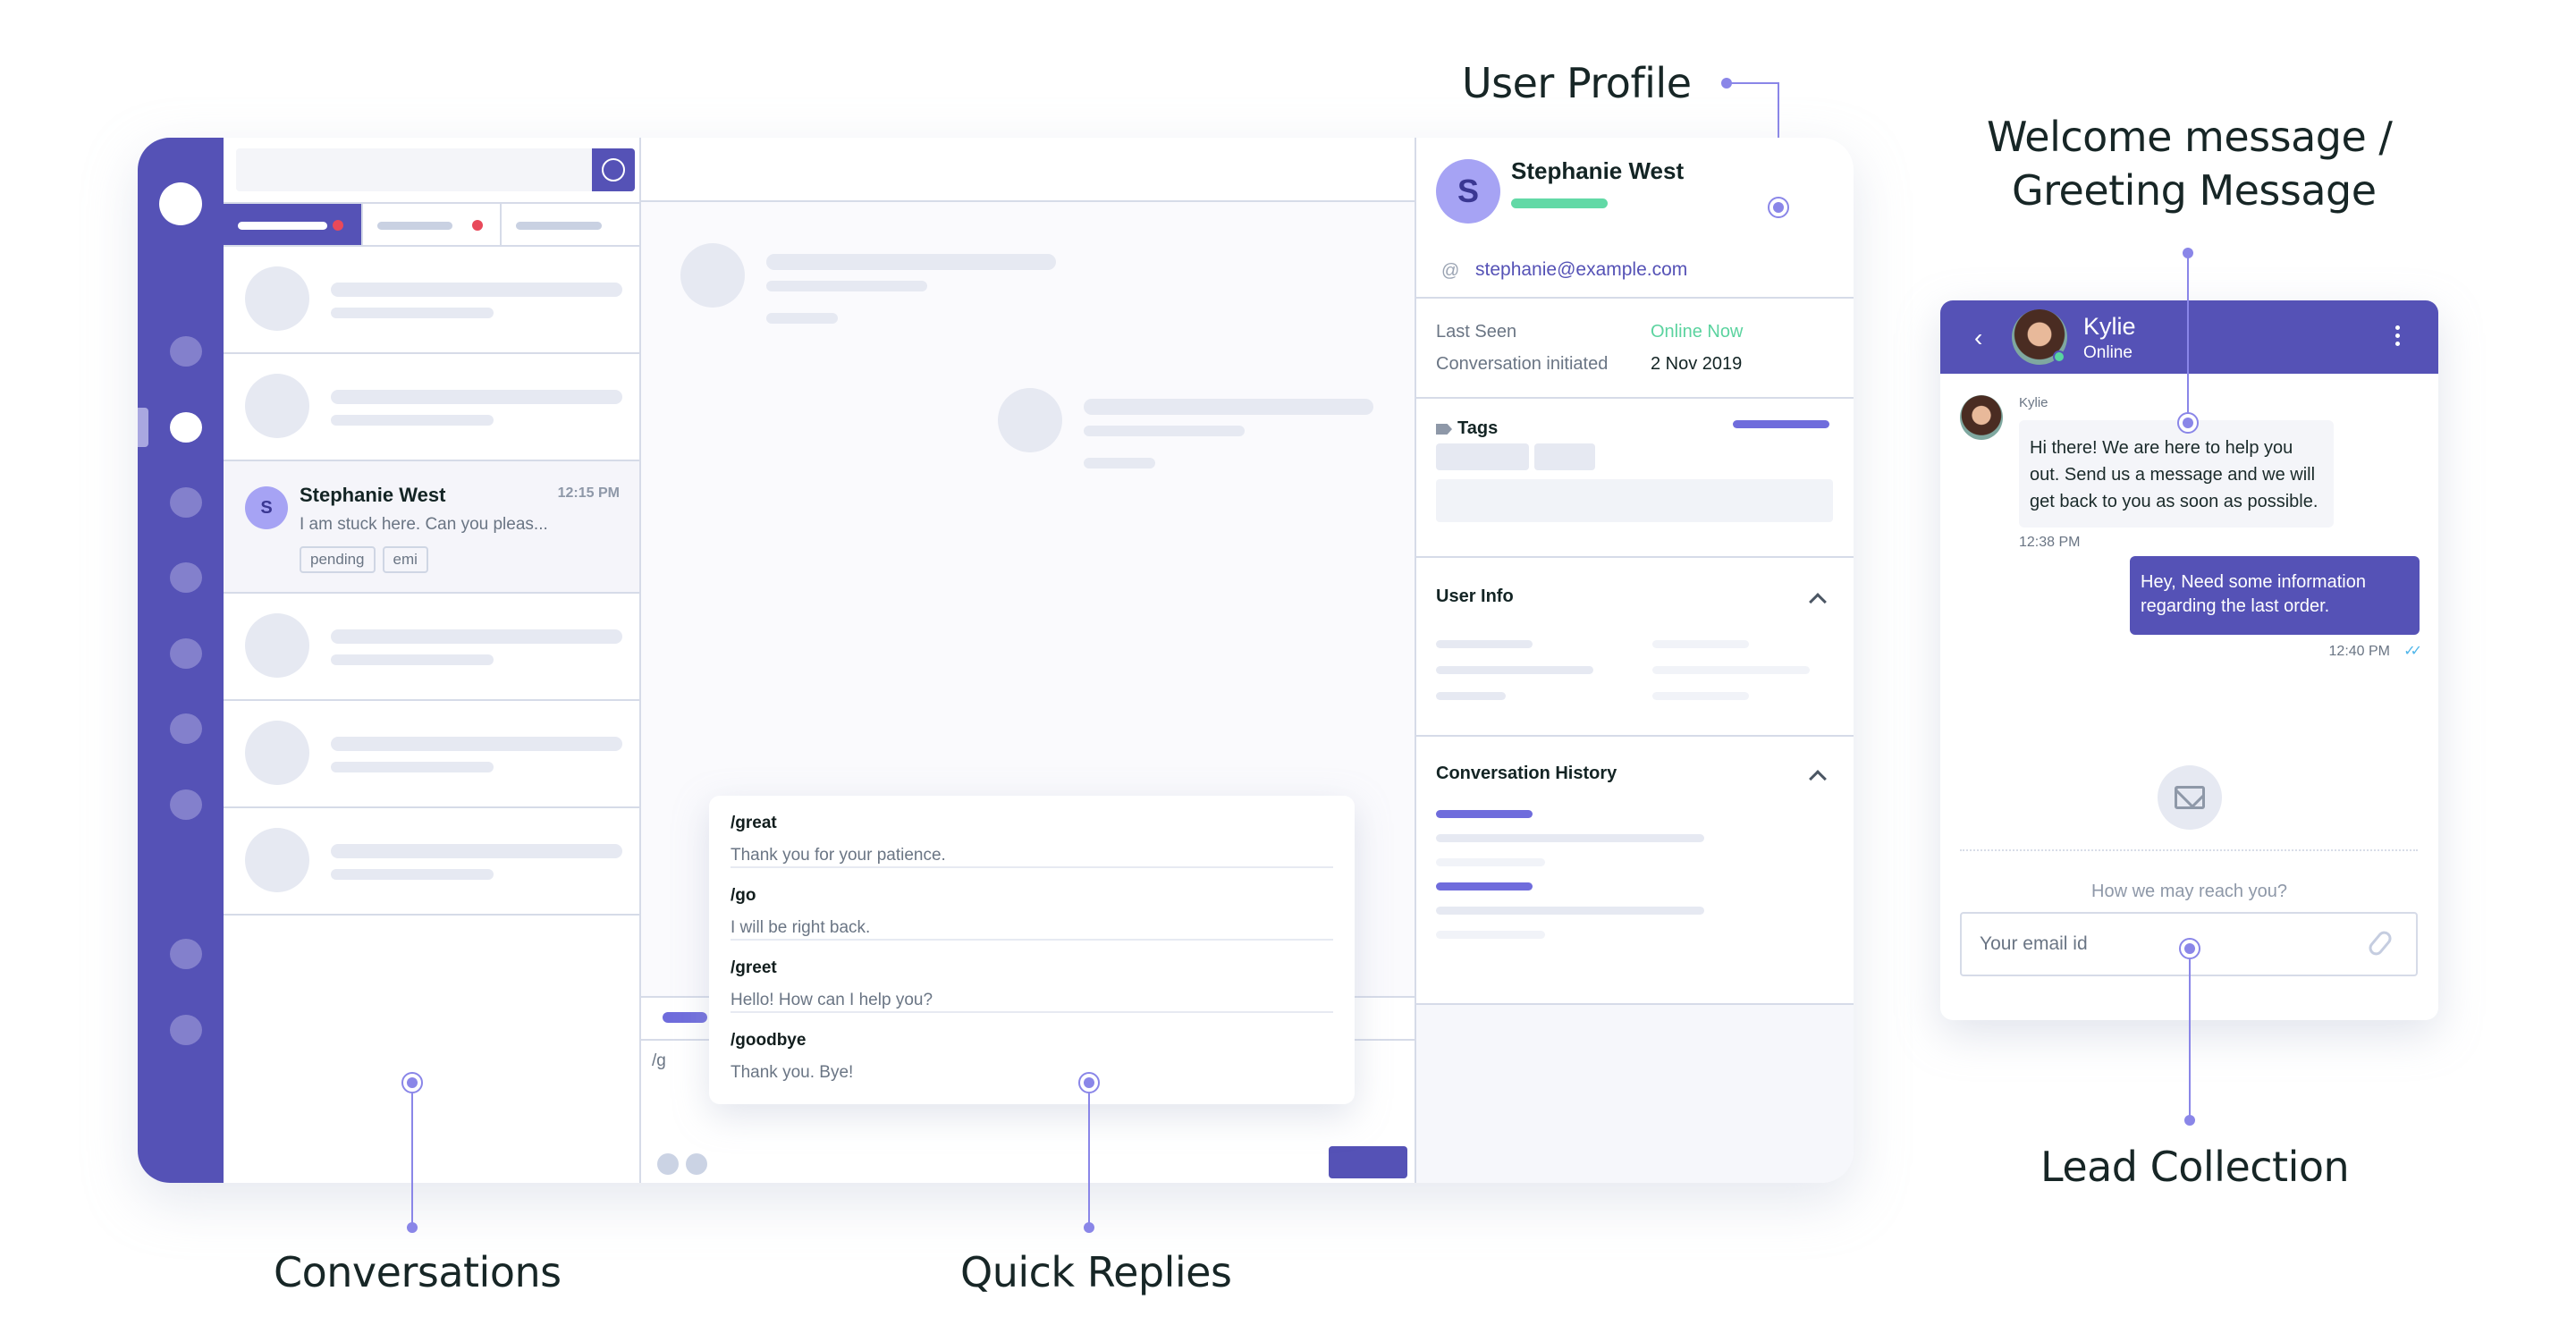 Image resolution: width=2576 pixels, height=1342 pixels. Describe the element at coordinates (2359, 651) in the screenshot. I see `user-message-time: 12:40 PM` at that location.